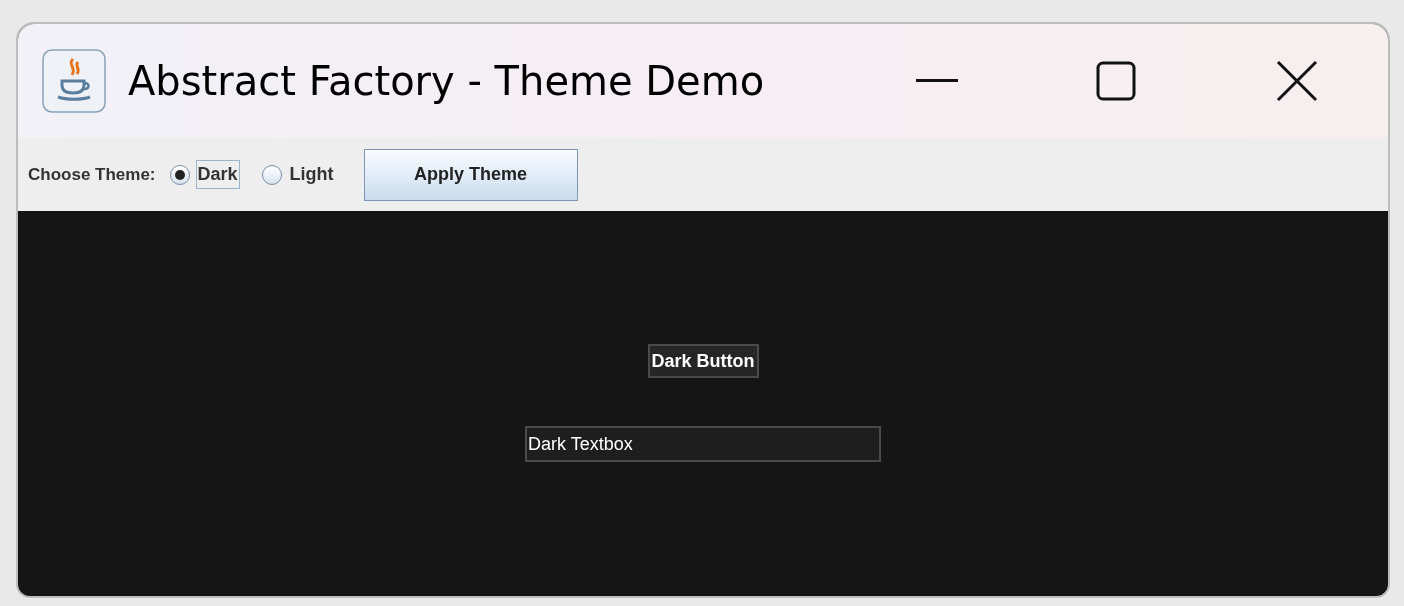 Image resolution: width=1404 pixels, height=606 pixels. I want to click on theme-label: Choose Theme:, so click(92, 174).